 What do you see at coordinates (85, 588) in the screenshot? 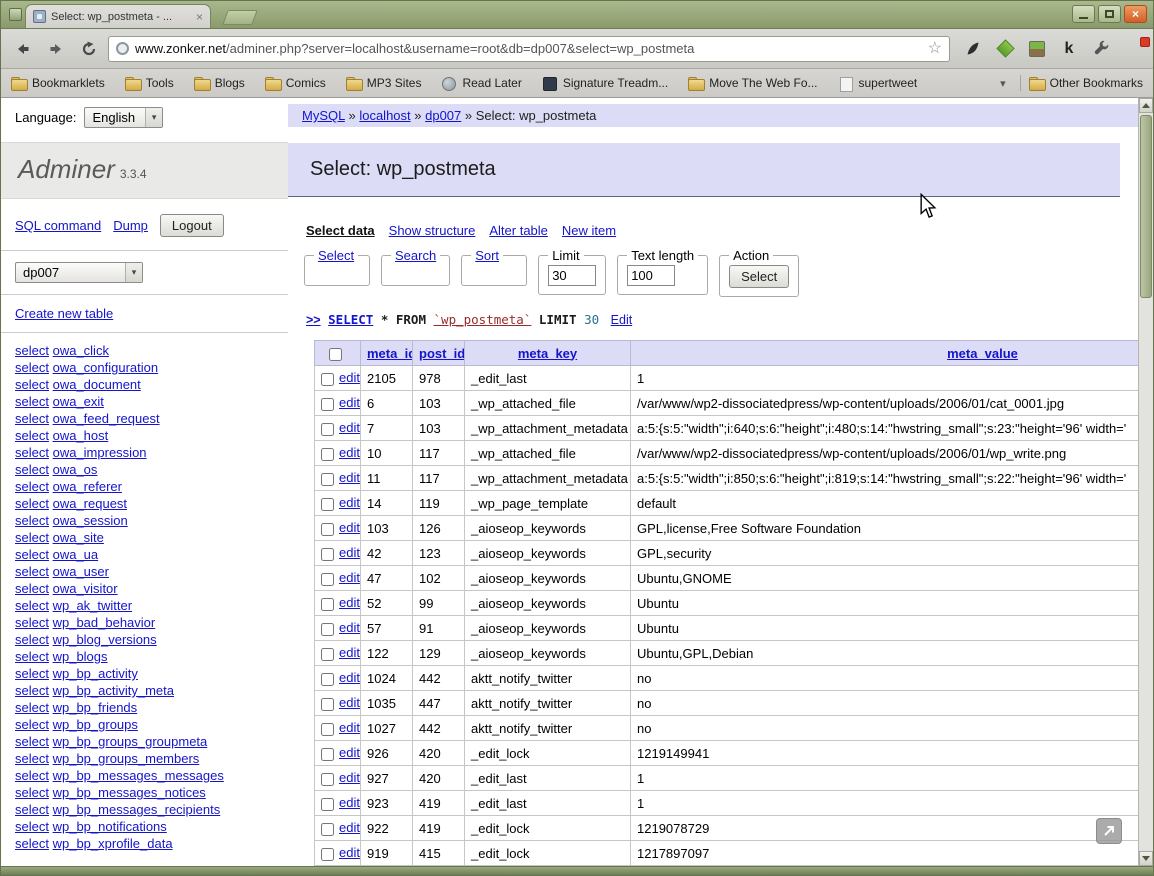
I see `table-name-link: owa_visitor` at bounding box center [85, 588].